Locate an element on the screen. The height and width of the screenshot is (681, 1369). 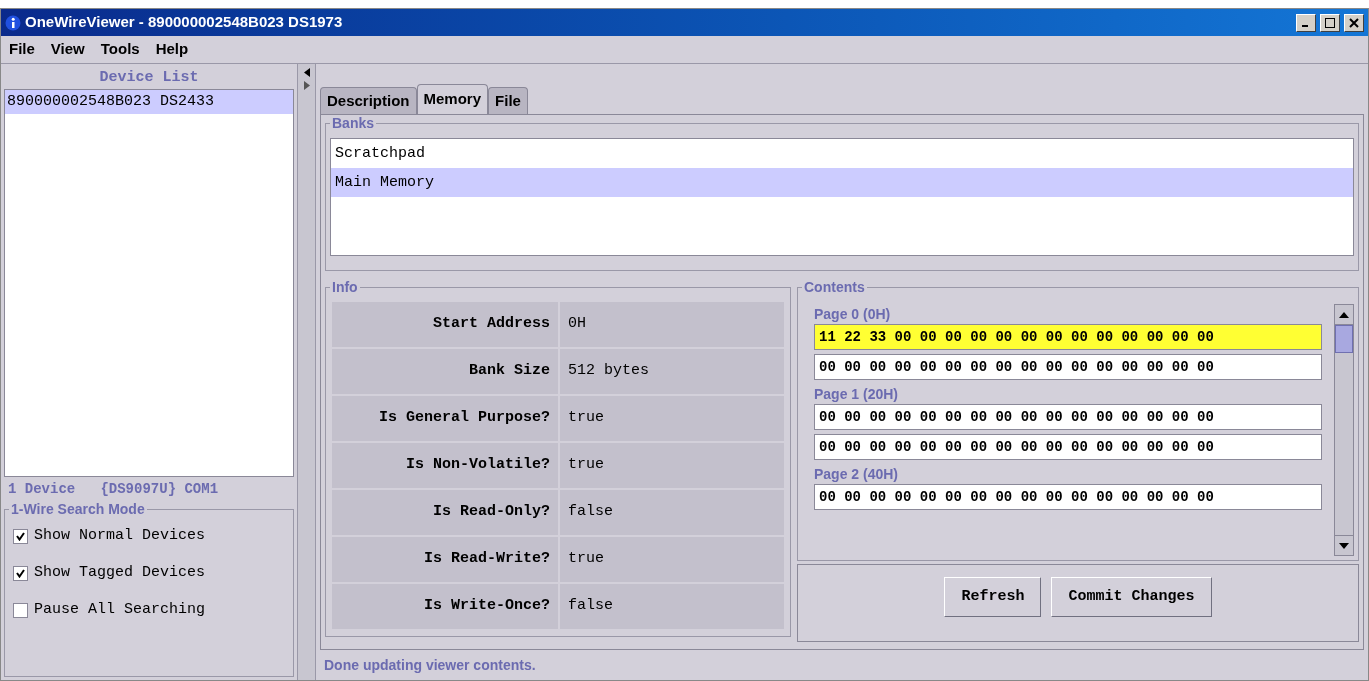
page-label: Page 0 (0H) is located at coordinates (853, 314).